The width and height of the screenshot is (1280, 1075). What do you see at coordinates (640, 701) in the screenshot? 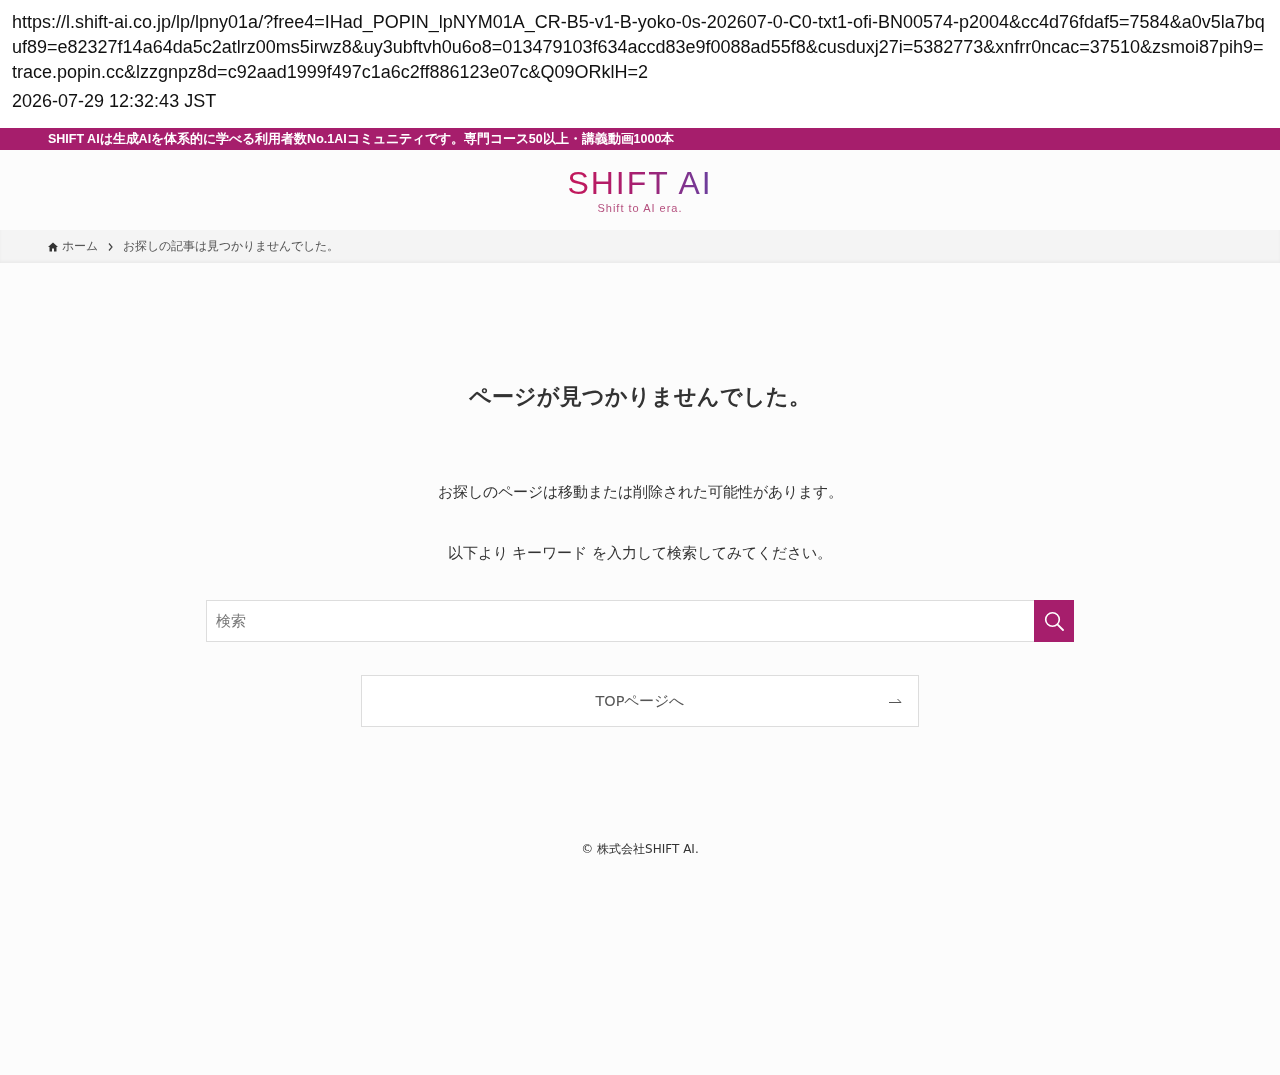
I see `top-page-button: TOPページへ` at bounding box center [640, 701].